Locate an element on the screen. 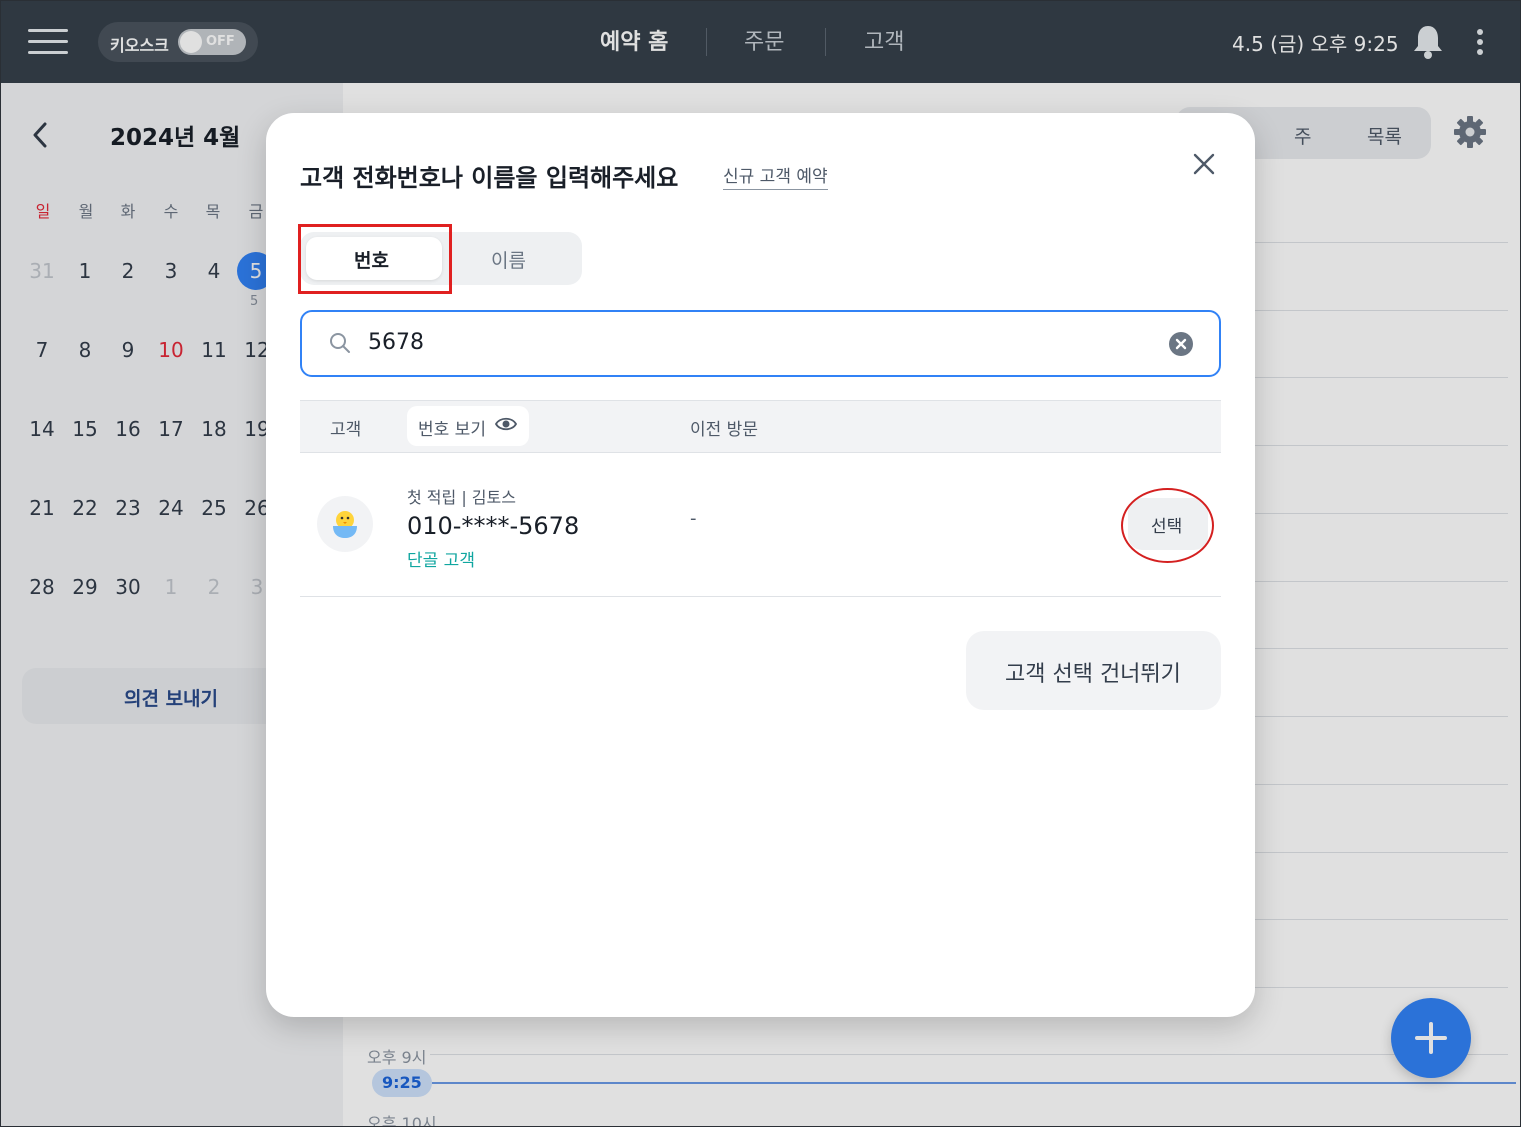 The height and width of the screenshot is (1127, 1521). customer-previous-visit: - is located at coordinates (693, 518).